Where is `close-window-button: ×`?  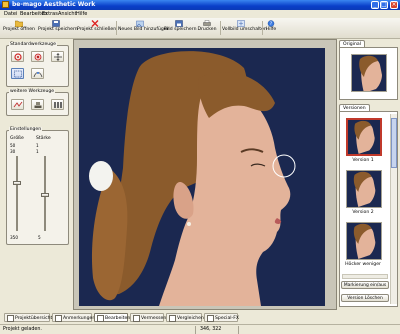
close-window-button: × is located at coordinates (394, 5).